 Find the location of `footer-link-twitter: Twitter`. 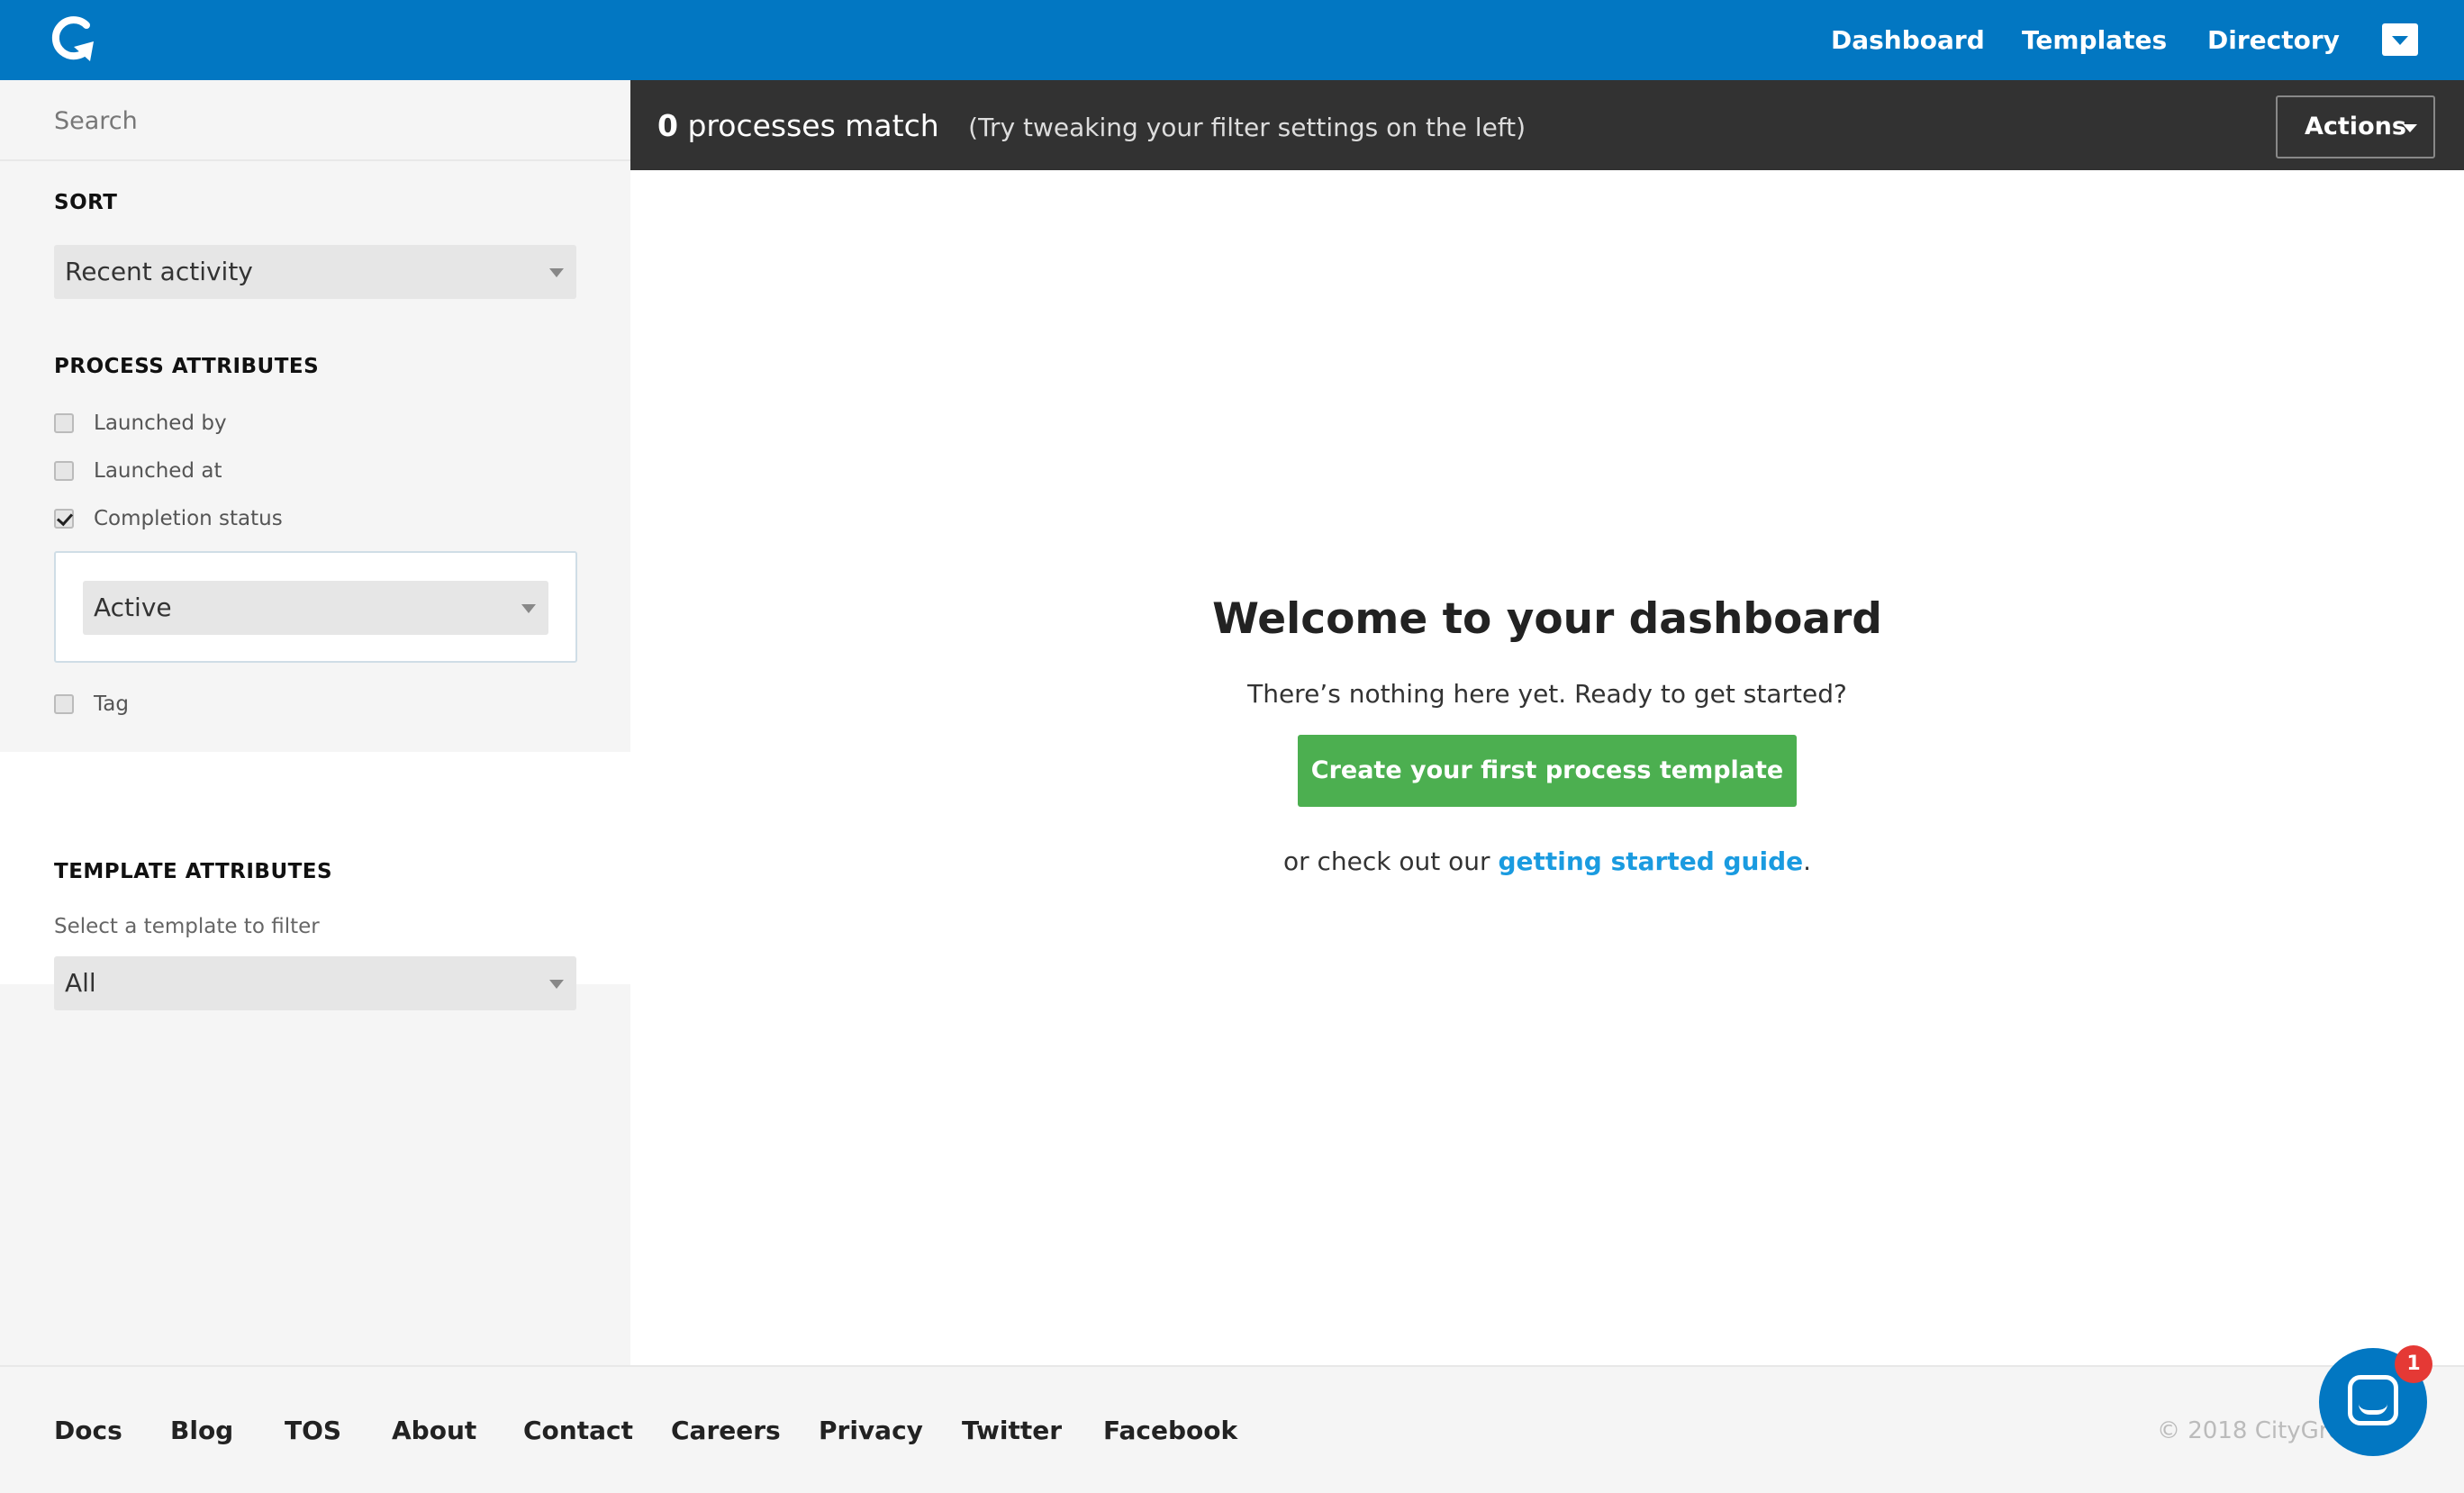

footer-link-twitter: Twitter is located at coordinates (1012, 1430).